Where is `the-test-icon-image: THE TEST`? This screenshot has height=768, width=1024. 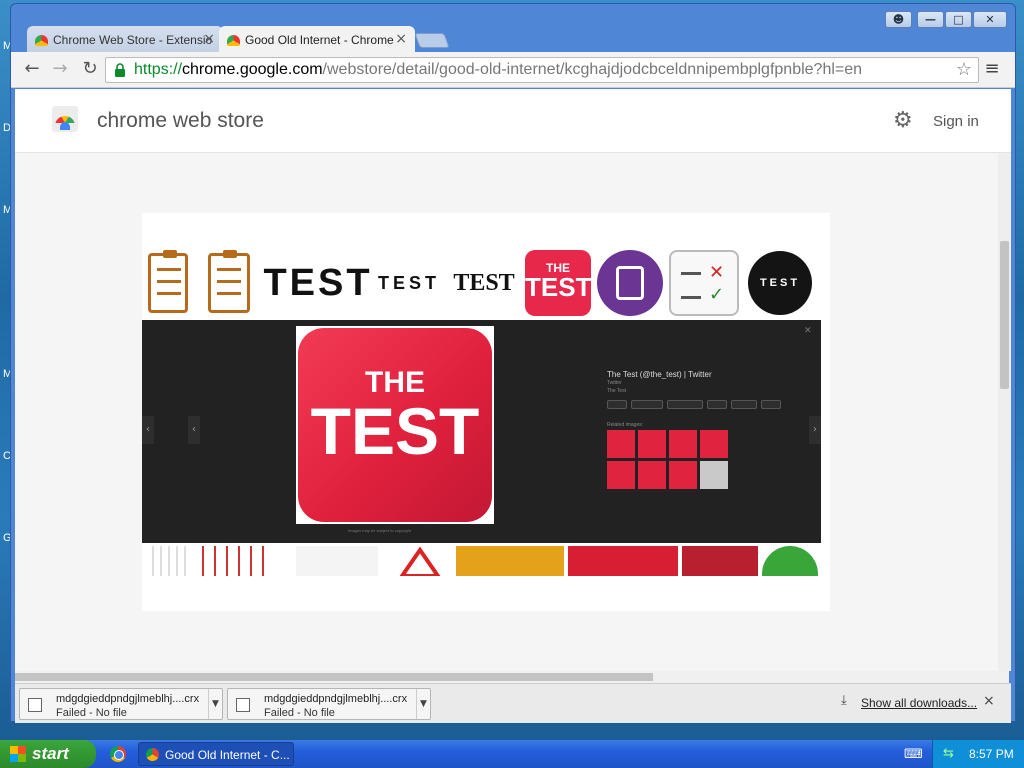
the-test-icon-image: THE TEST is located at coordinates (558, 283).